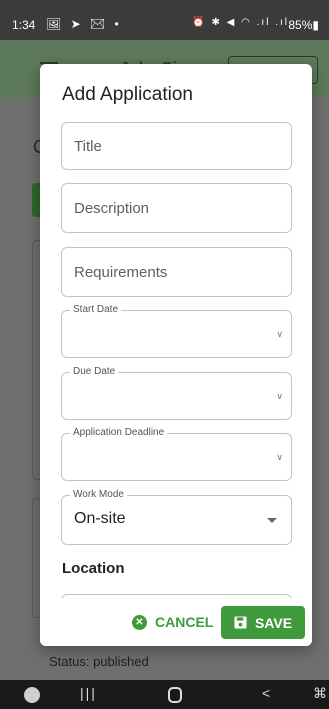 The width and height of the screenshot is (329, 709). What do you see at coordinates (176, 331) in the screenshot?
I see `start-date-select: Start Date ∨` at bounding box center [176, 331].